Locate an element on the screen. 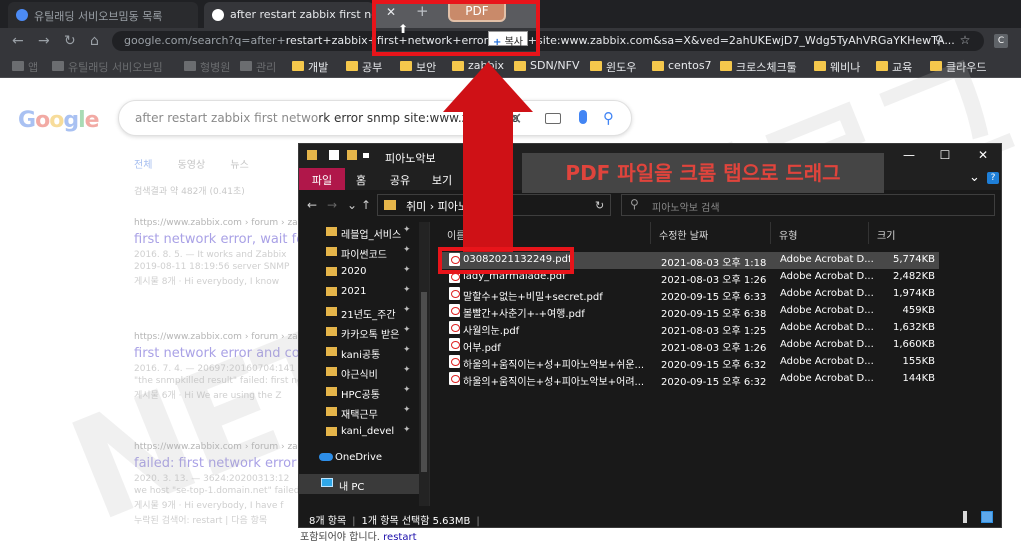  bookmark-item: 유틸래딩 서비오브밈 is located at coordinates (107, 67).